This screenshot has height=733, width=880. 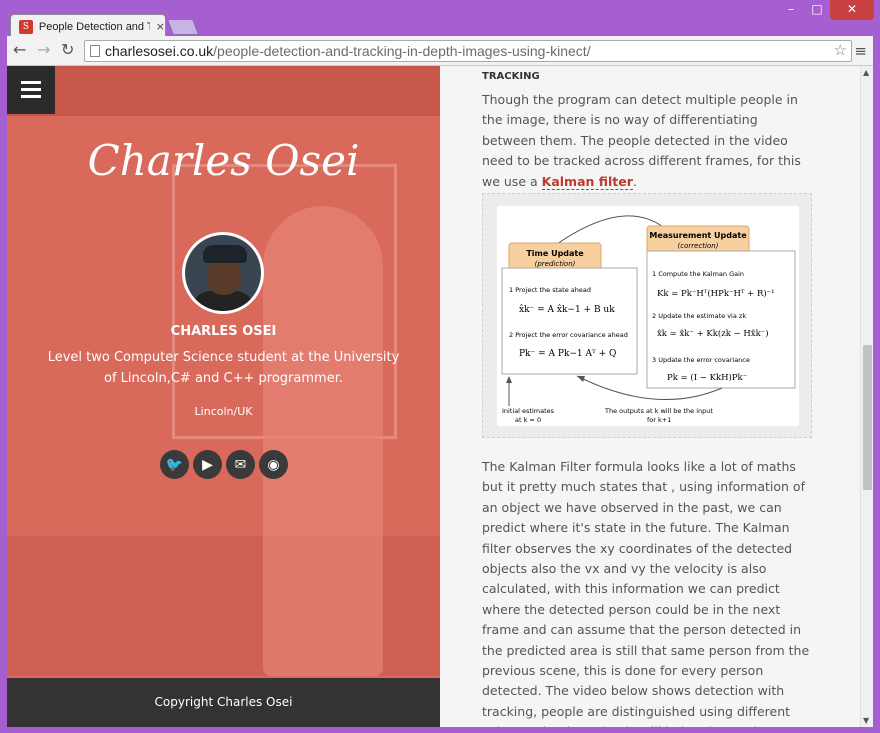 What do you see at coordinates (701, 360) in the screenshot?
I see `mu-step-3: 3 Update the error covariance` at bounding box center [701, 360].